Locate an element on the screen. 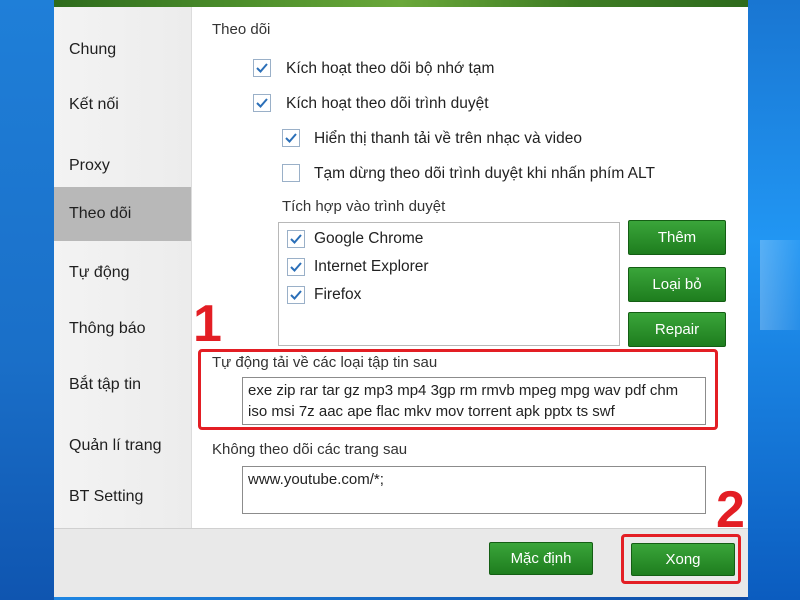 The image size is (800, 600). checkbox-download-bar is located at coordinates (291, 138).